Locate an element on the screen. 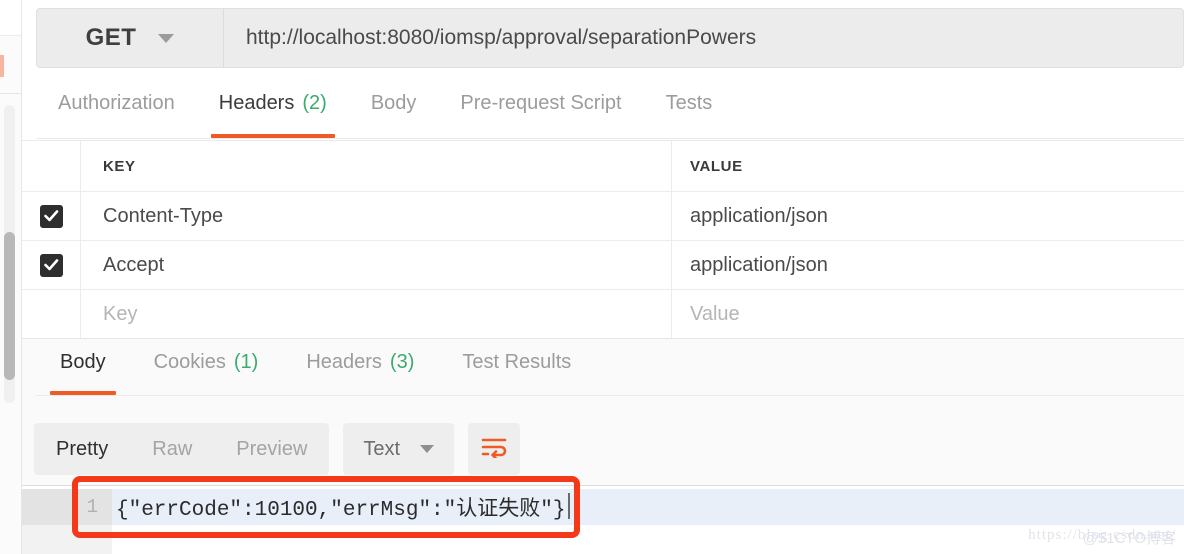  response-tab-body: Body is located at coordinates (83, 367).